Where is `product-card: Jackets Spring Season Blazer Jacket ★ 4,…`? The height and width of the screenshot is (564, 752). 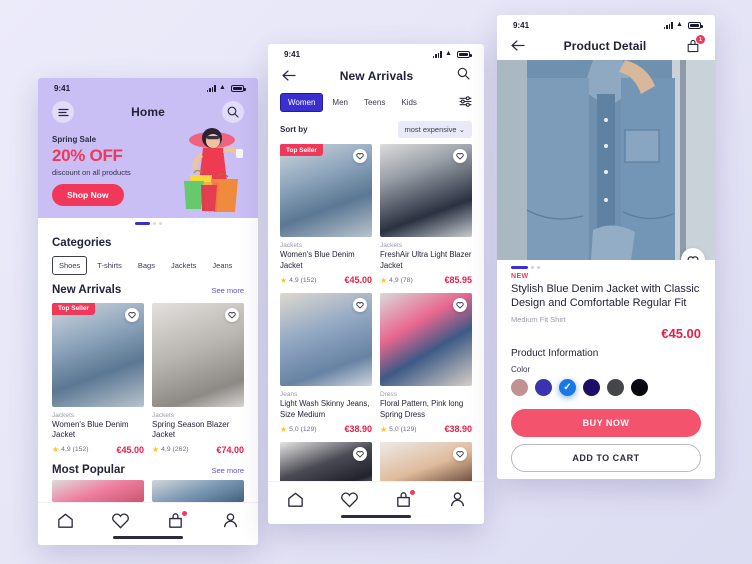
product-card: Jackets Spring Season Blazer Jacket ★ 4,… is located at coordinates (198, 378).